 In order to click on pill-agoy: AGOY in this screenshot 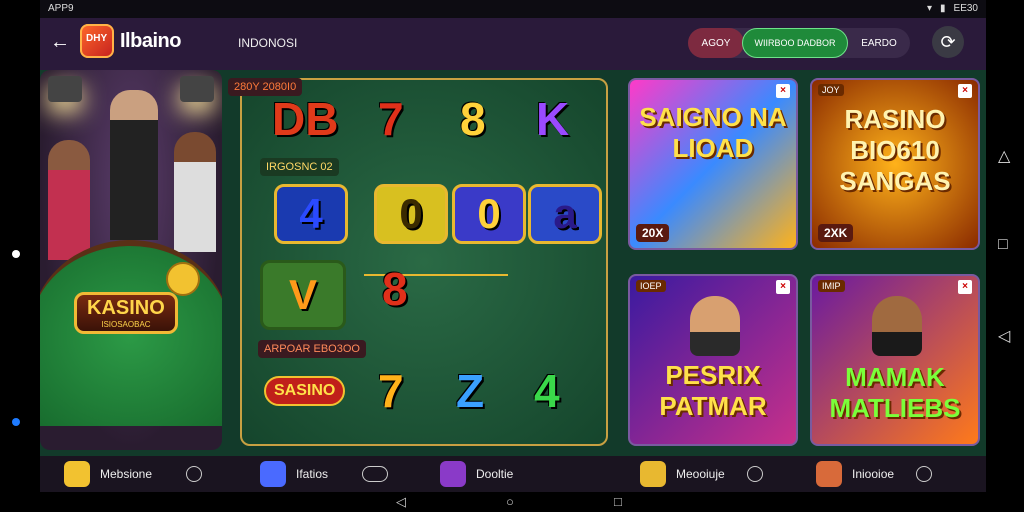, I will do `click(716, 43)`.